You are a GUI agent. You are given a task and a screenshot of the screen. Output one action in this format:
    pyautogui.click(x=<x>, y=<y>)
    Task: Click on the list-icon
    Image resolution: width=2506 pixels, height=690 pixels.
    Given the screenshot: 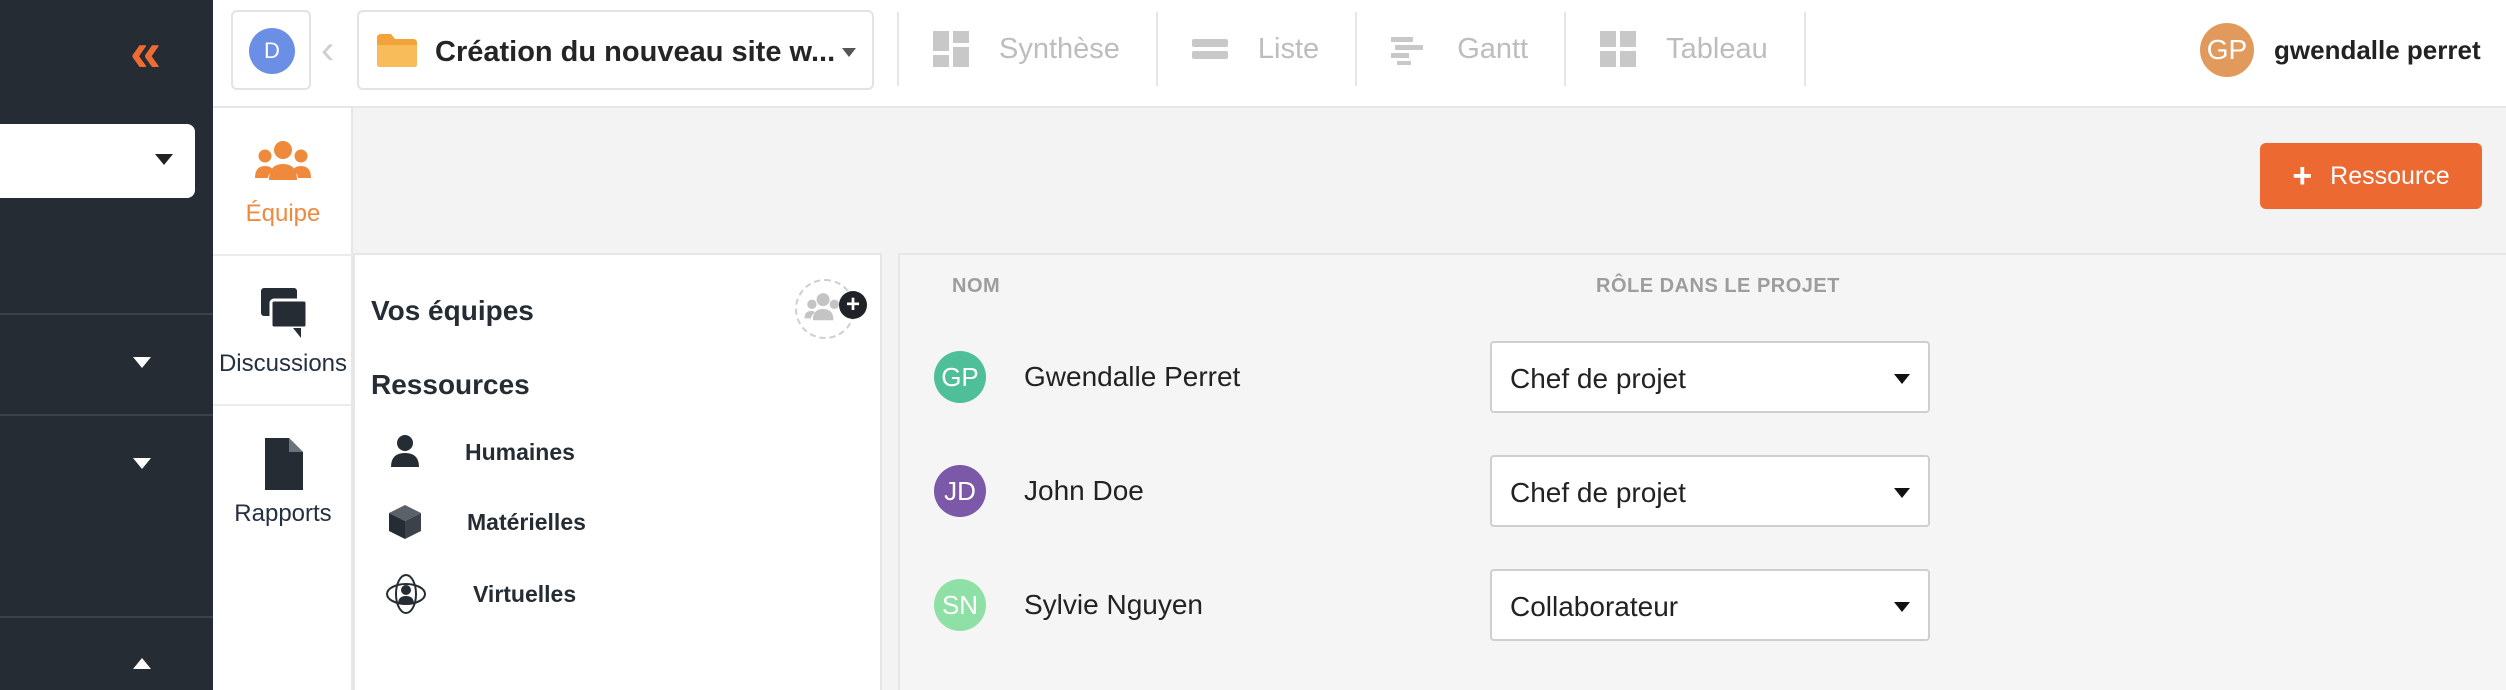 What is the action you would take?
    pyautogui.click(x=1209, y=49)
    